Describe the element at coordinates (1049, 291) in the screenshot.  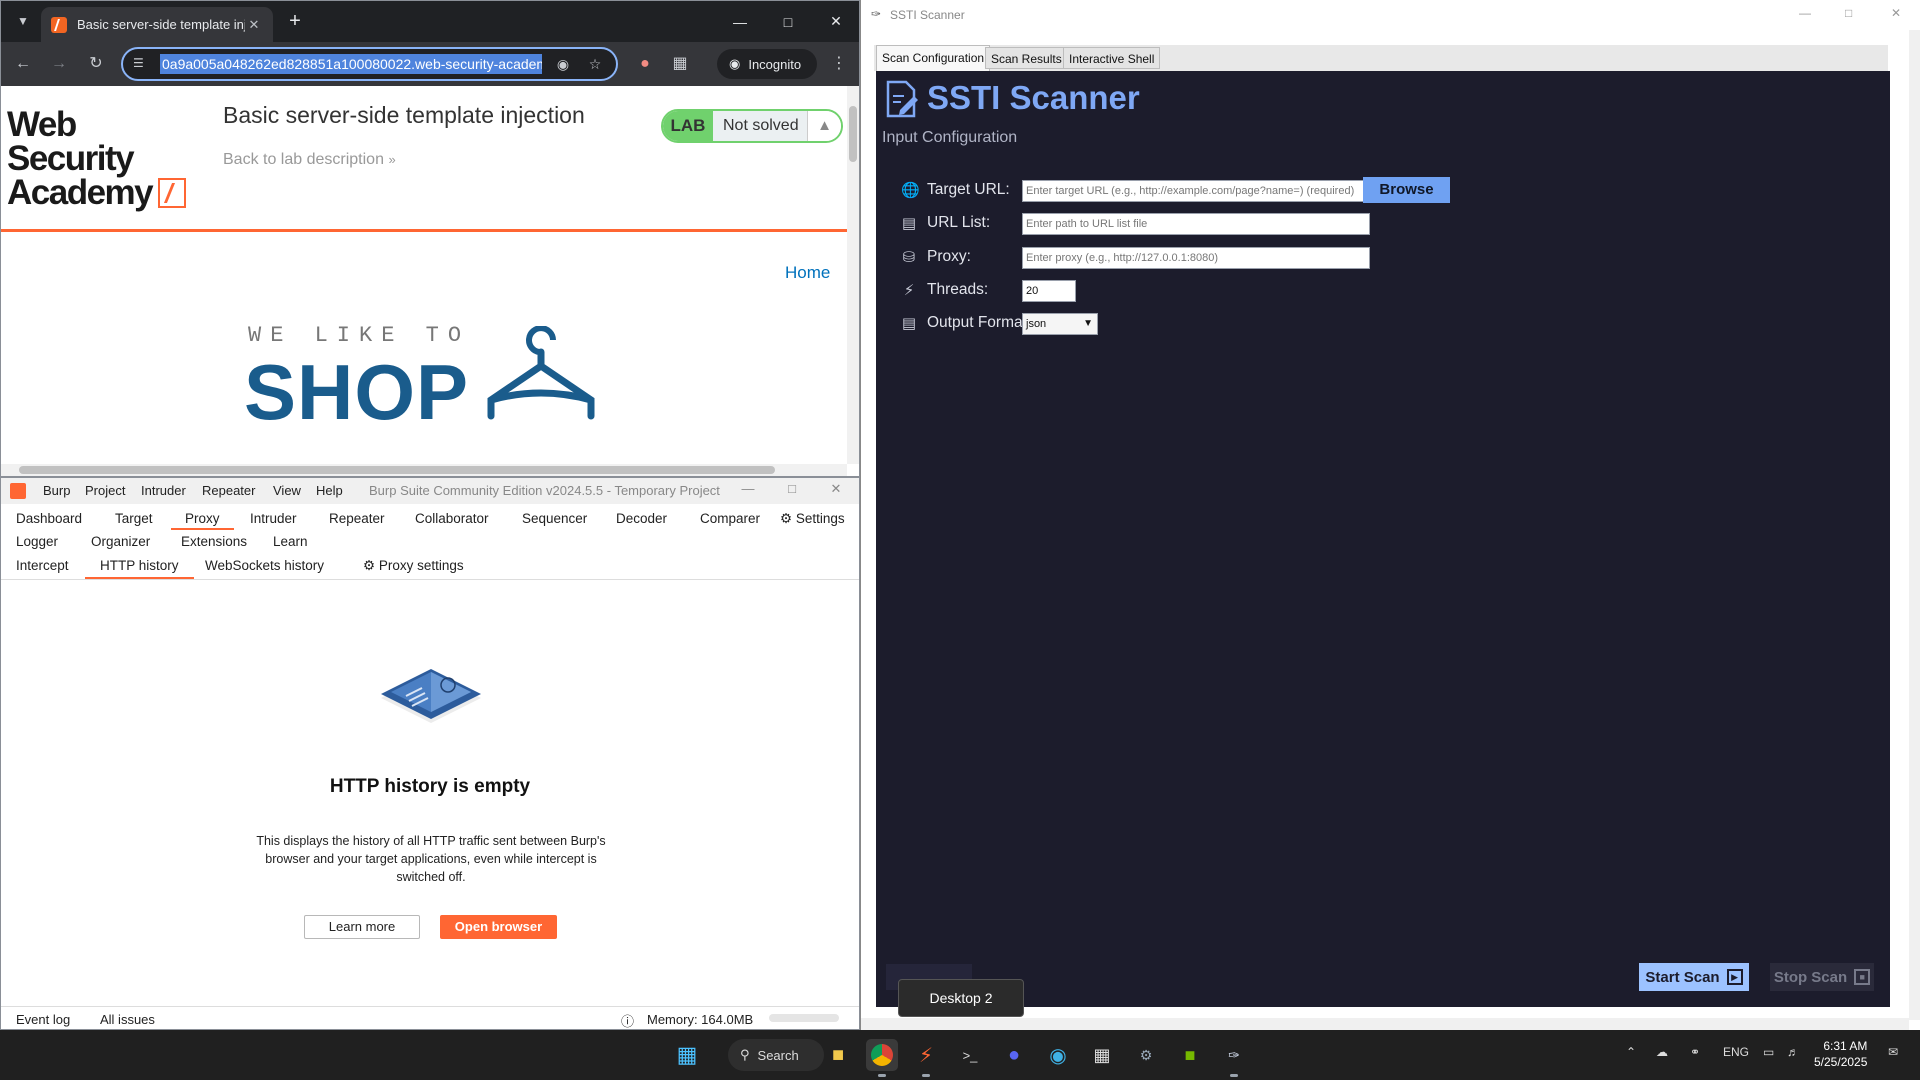
I see `threads-input: 20` at that location.